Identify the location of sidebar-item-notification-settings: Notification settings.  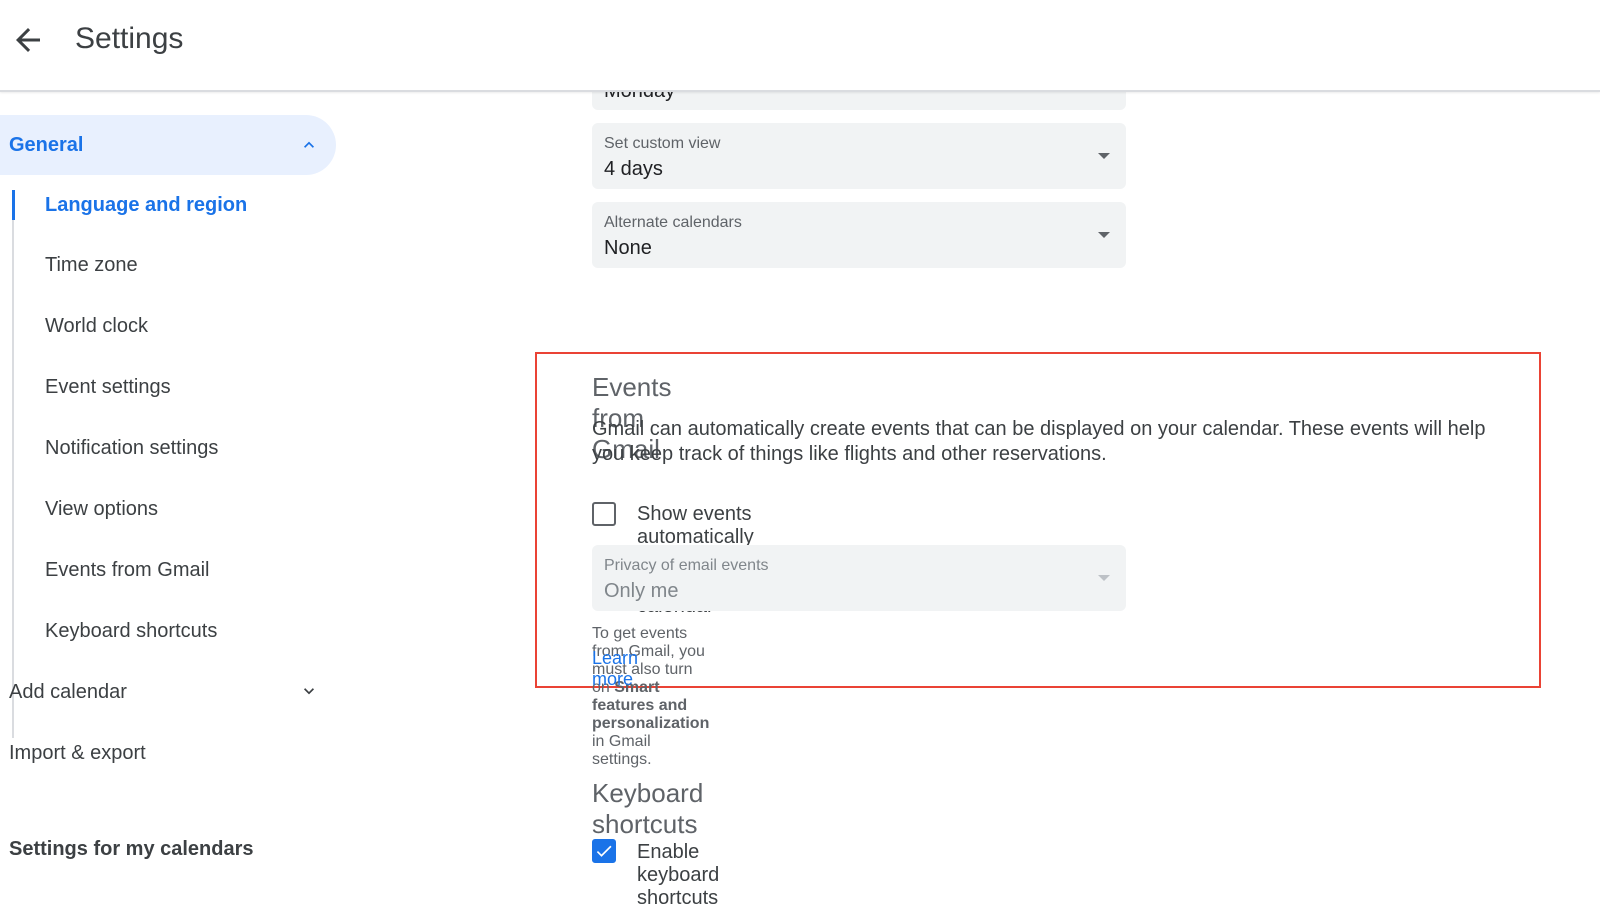
(131, 448).